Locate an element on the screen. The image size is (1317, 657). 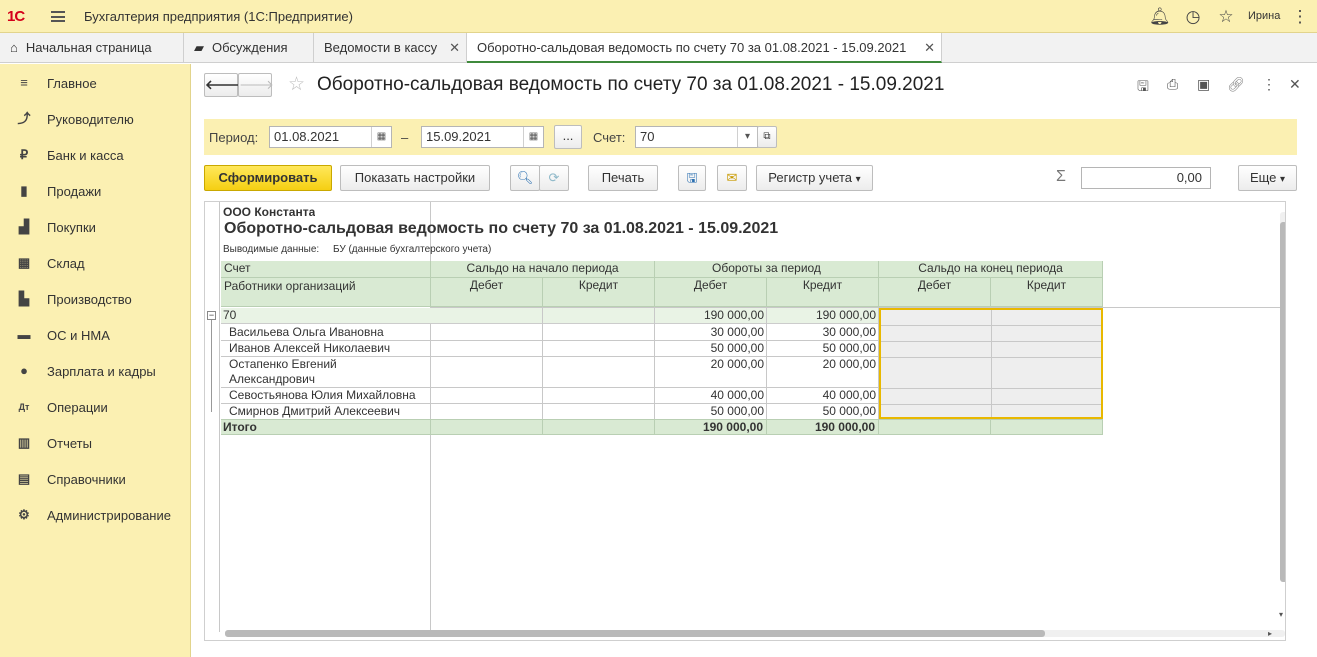
open-account-button: ⧉ is located at coordinates (767, 137).